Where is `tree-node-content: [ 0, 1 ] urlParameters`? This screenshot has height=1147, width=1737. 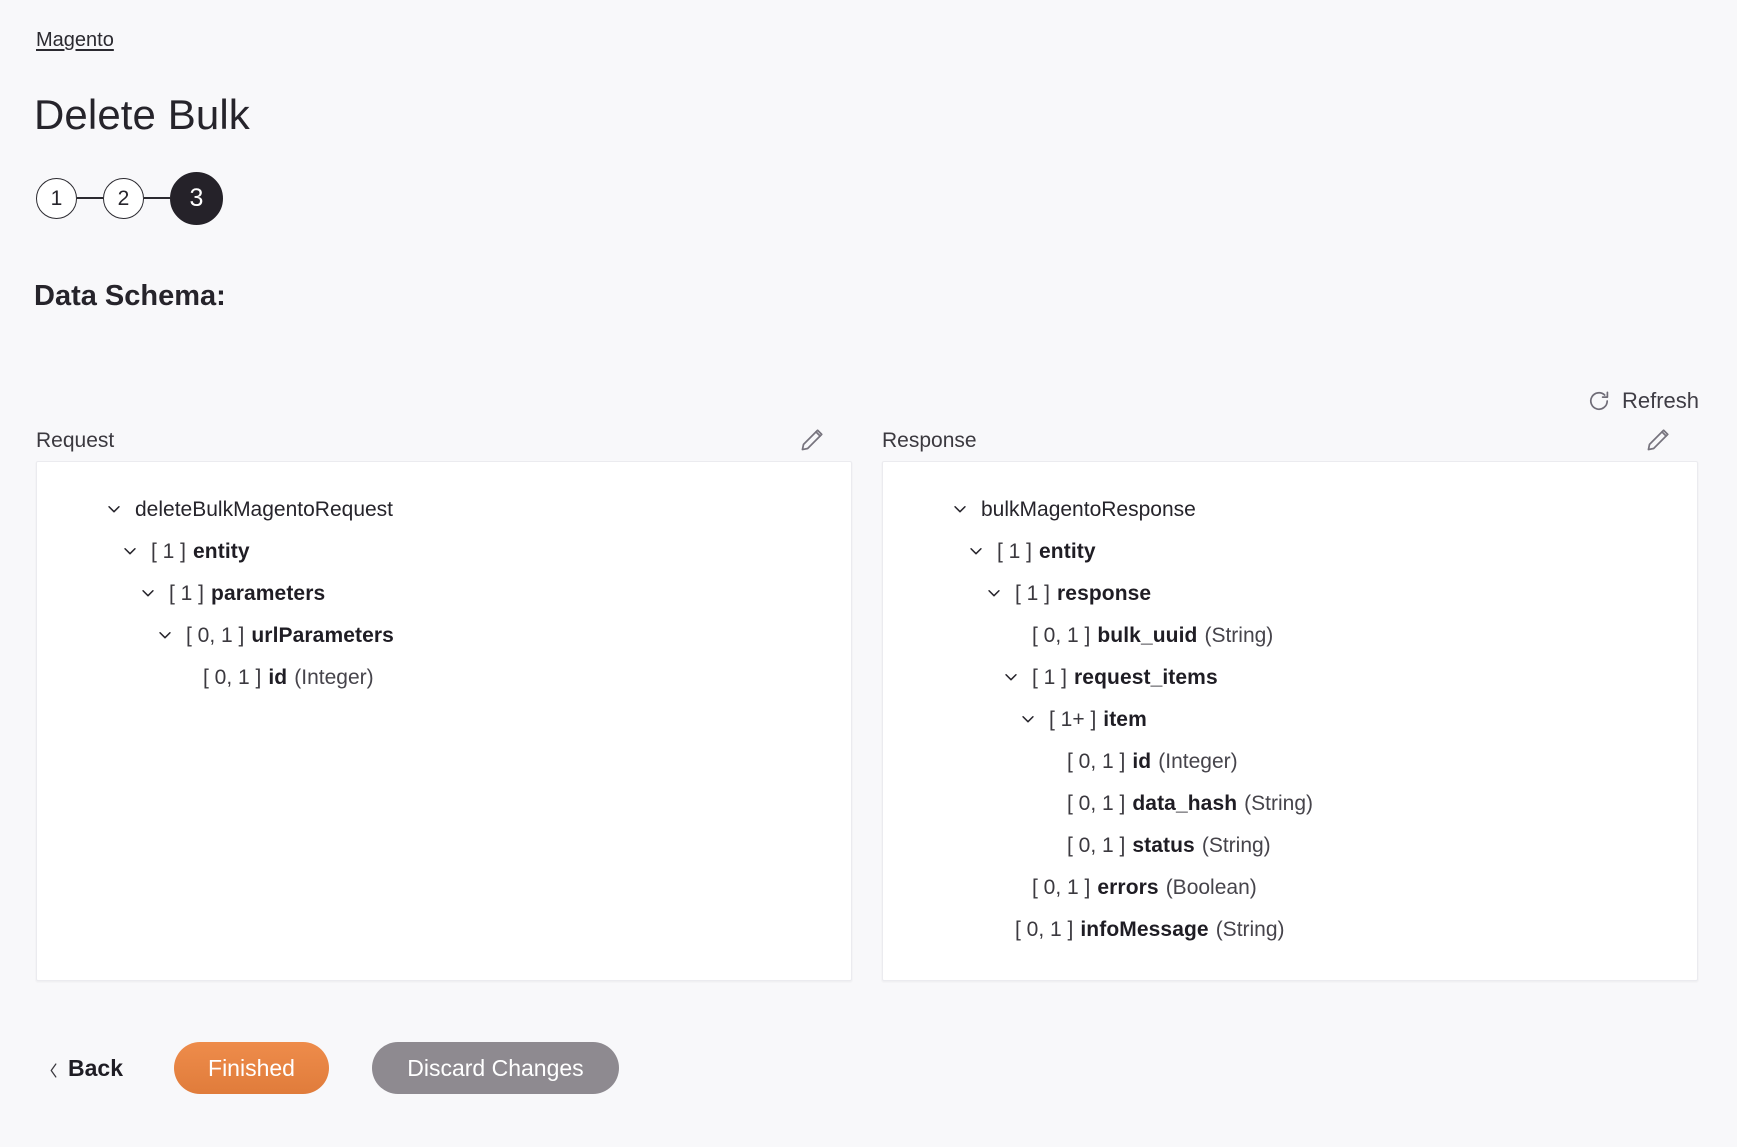 tree-node-content: [ 0, 1 ] urlParameters is located at coordinates (290, 635).